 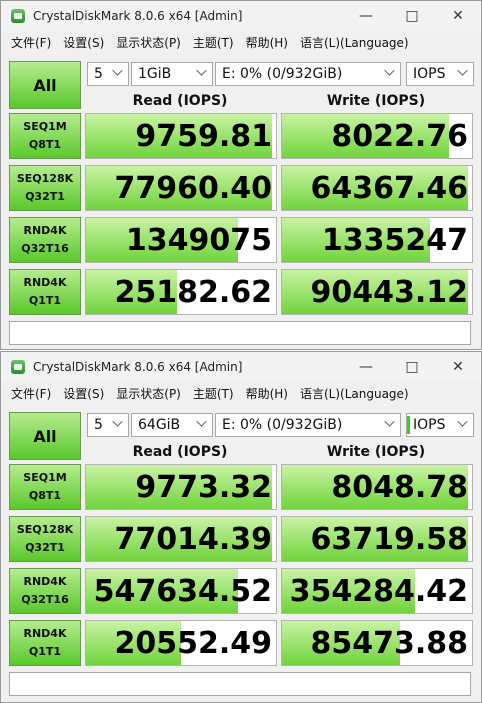 I want to click on read-value: 77960.40, so click(x=193, y=188).